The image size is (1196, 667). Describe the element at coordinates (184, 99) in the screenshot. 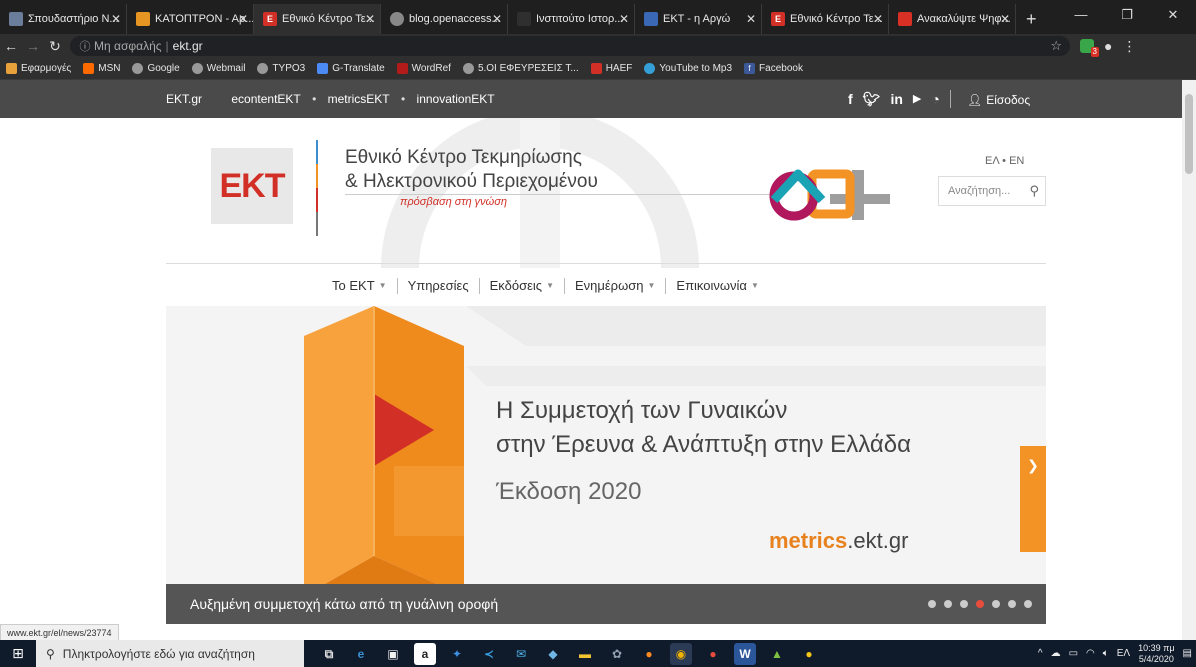

I see `topbar-link-ekt: EKT.gr` at that location.